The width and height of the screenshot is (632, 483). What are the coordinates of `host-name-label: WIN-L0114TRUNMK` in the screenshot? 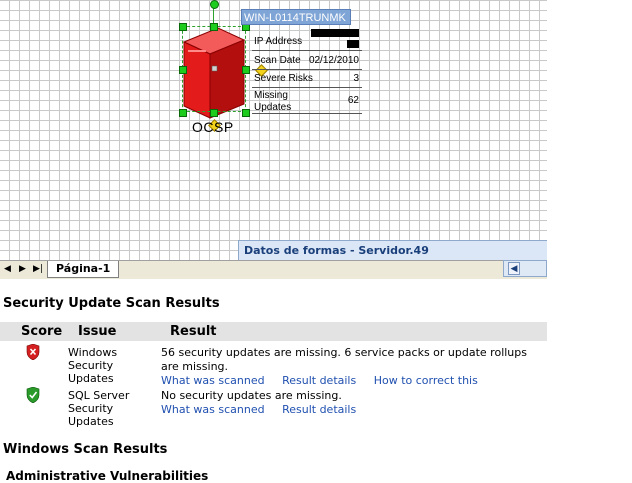 It's located at (296, 17).